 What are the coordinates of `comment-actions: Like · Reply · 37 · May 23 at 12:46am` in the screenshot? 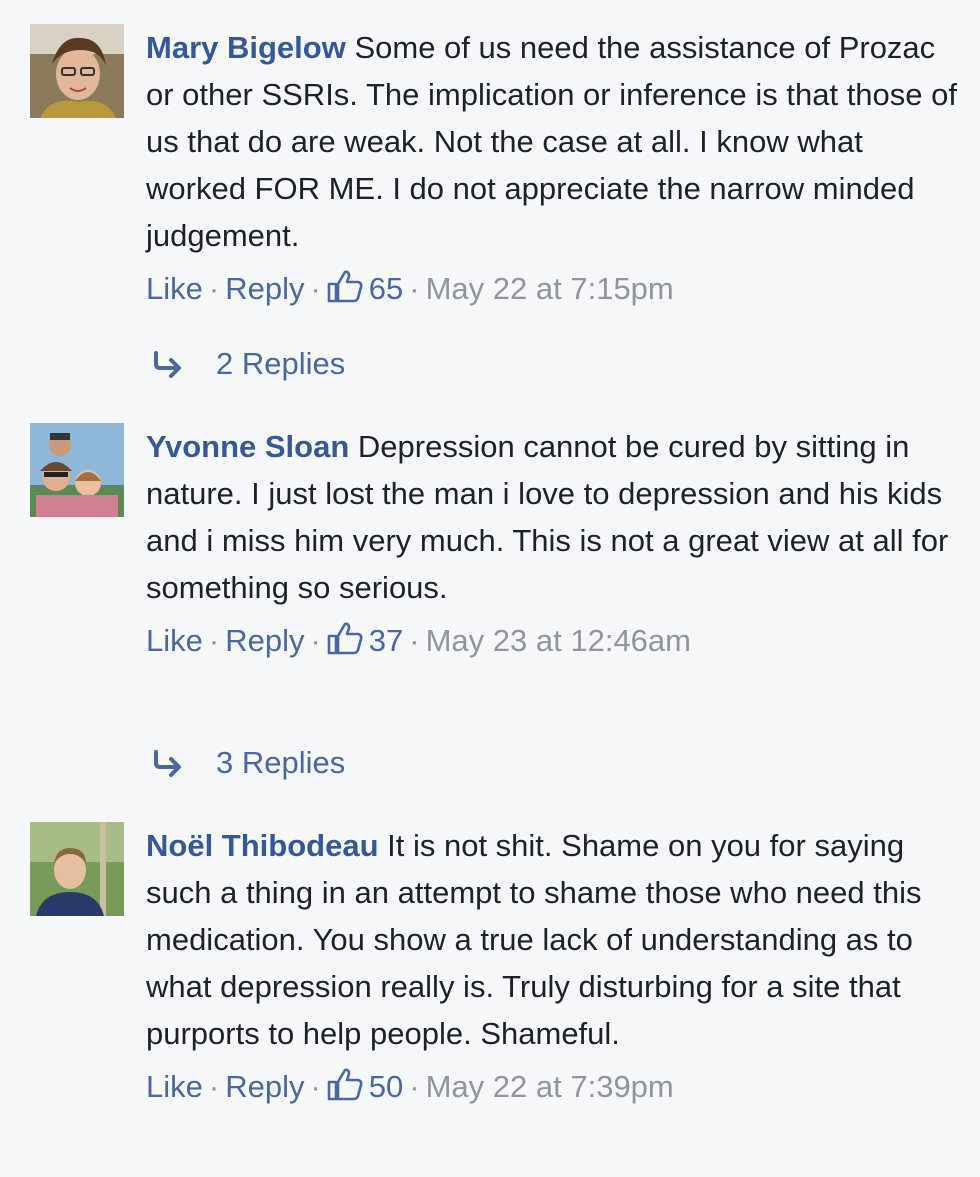 It's located at (553, 640).